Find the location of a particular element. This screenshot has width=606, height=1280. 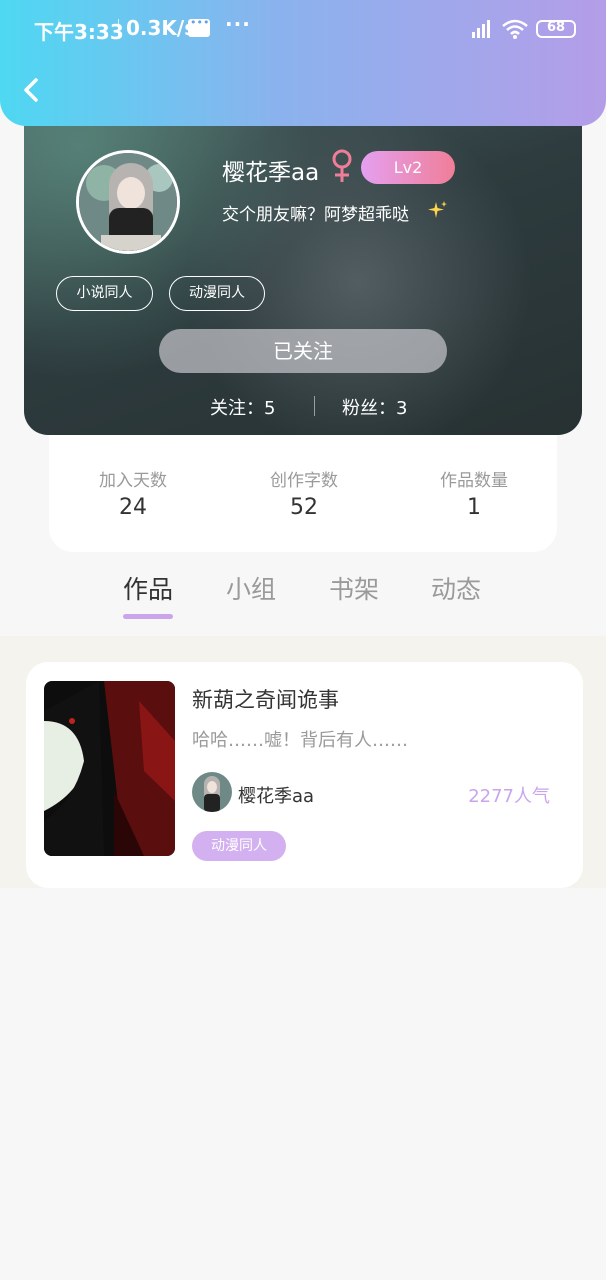

tab-groups: 小组 is located at coordinates (251, 588).